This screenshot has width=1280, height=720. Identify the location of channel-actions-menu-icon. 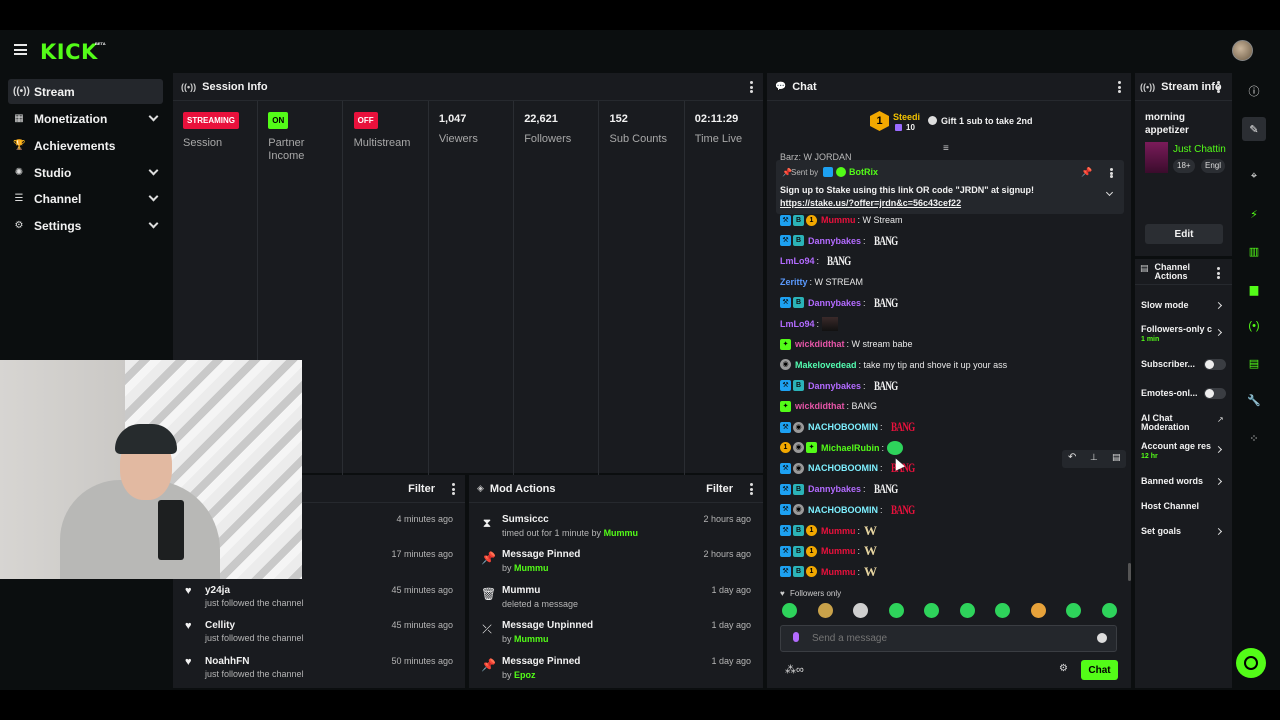
(1218, 273).